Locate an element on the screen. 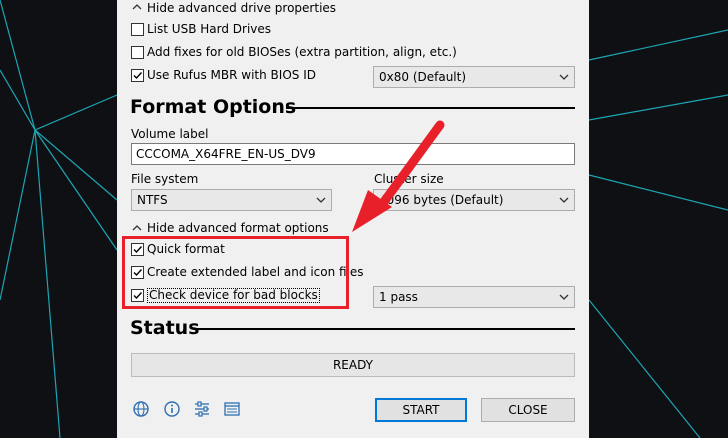  arrow-annotation is located at coordinates (398, 176).